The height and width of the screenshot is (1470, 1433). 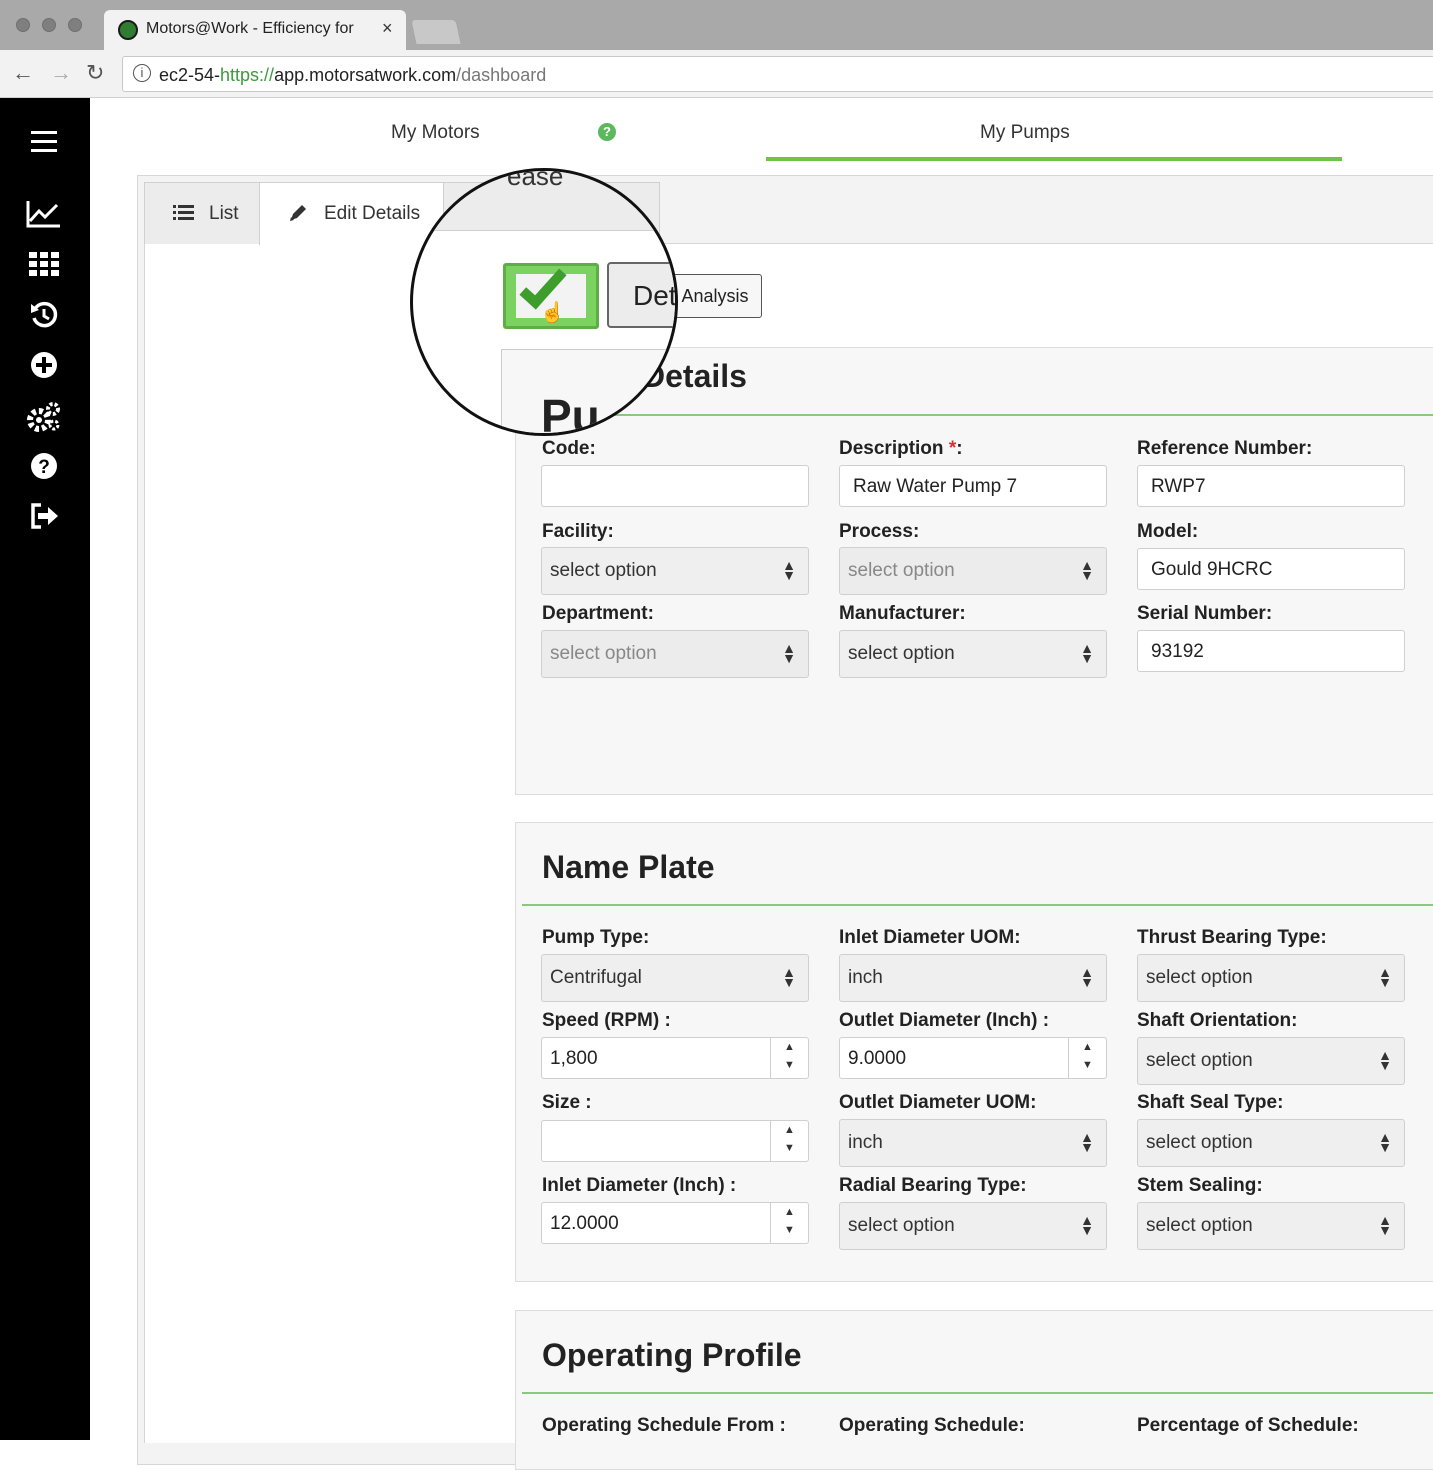 I want to click on inlet-diameter-value: 12.0000, so click(x=584, y=1223).